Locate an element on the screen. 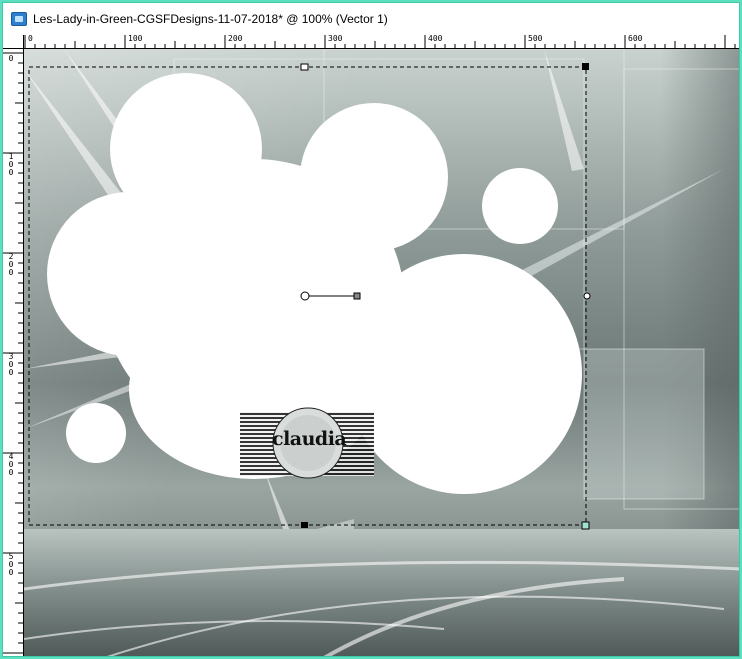 This screenshot has width=742, height=659. ruler-top-label-300: 300 is located at coordinates (335, 38).